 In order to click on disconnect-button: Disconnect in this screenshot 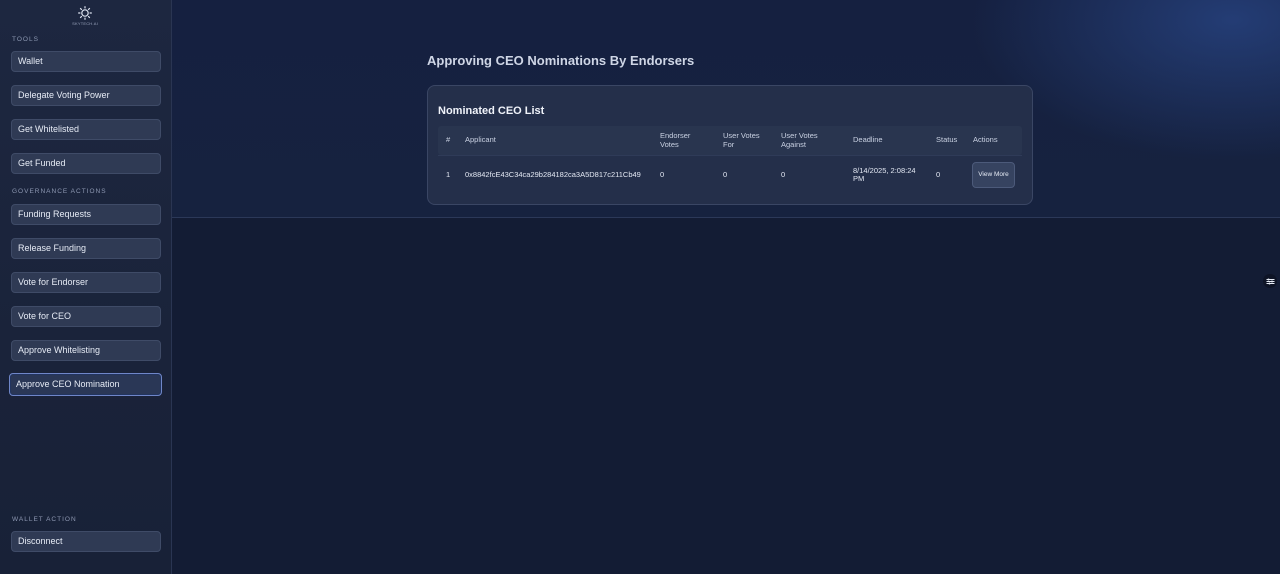, I will do `click(86, 541)`.